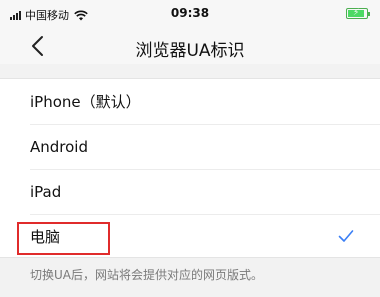 This screenshot has width=380, height=297. Describe the element at coordinates (346, 236) in the screenshot. I see `checkmark-icon` at that location.